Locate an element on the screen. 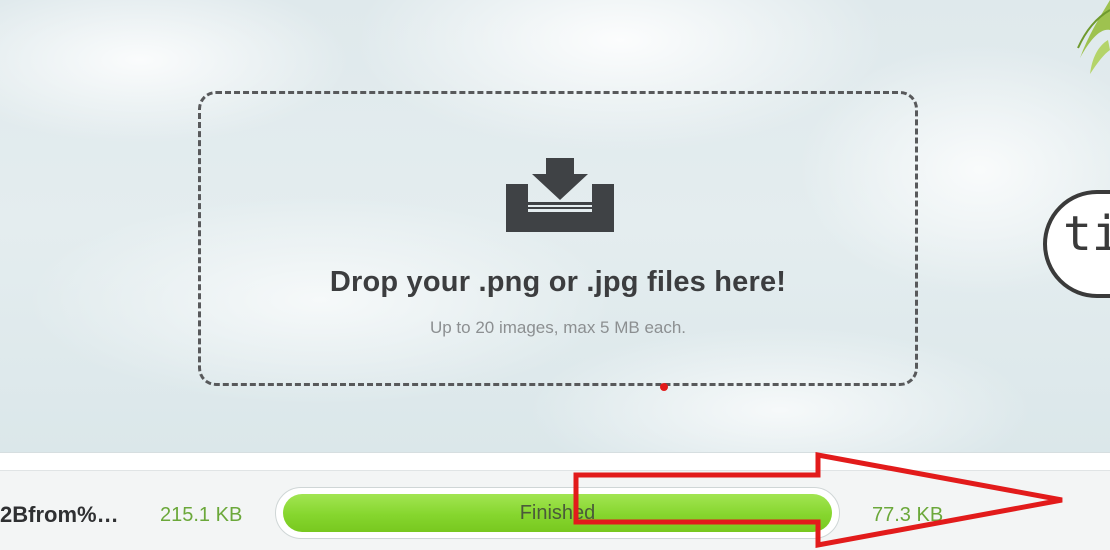 The image size is (1110, 550). file-row: 2Bfrom%… 215.1 KB Finished 77.3 KB is located at coordinates (555, 510).